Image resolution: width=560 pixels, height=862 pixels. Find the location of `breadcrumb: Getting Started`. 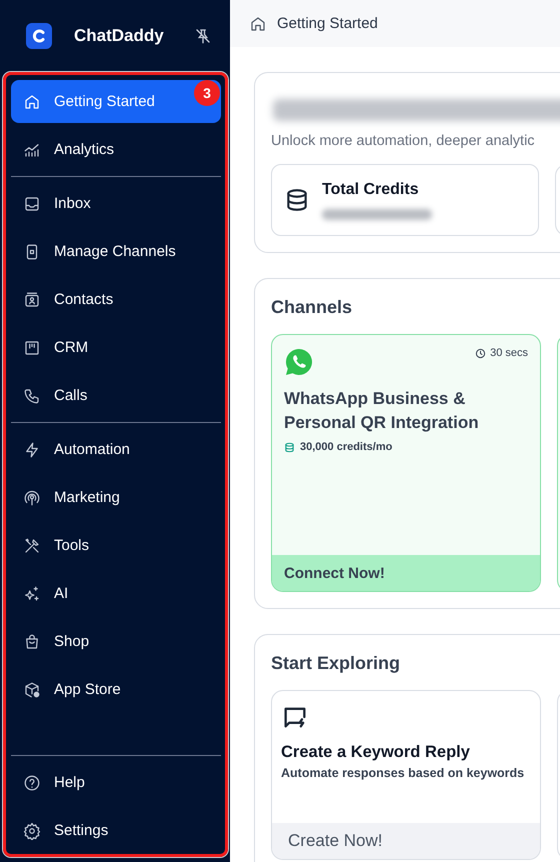

breadcrumb: Getting Started is located at coordinates (327, 23).